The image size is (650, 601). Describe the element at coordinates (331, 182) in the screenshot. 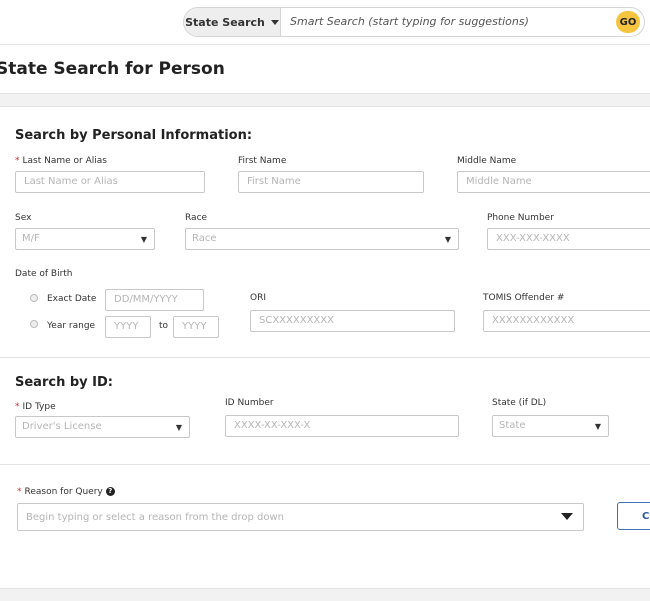

I see `first-name-input: First Name` at that location.